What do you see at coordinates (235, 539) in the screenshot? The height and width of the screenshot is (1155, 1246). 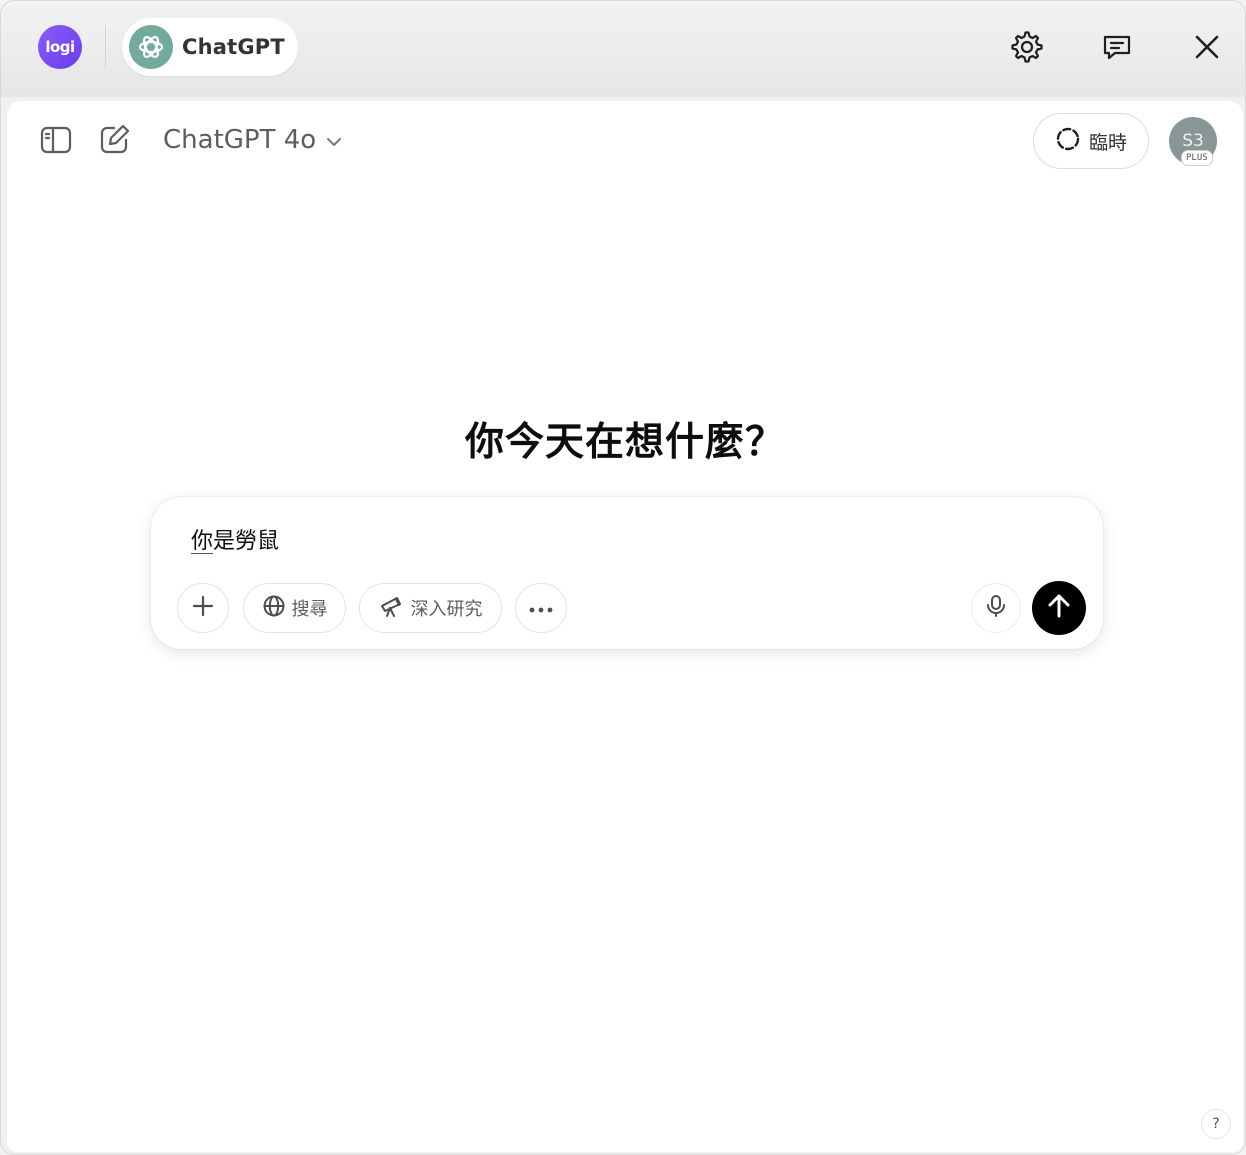 I see `prompt-input: 你是勞鼠` at bounding box center [235, 539].